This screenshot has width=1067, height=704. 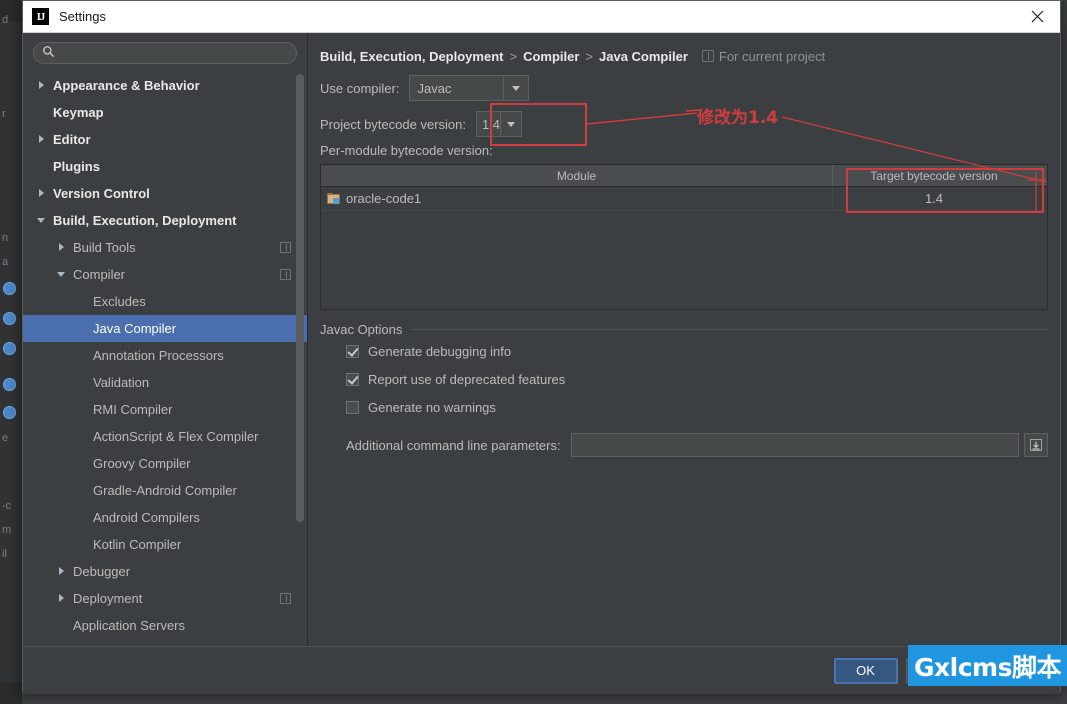 I want to click on sidebar-item-rmi-compiler: RMI Compiler, so click(x=165, y=409).